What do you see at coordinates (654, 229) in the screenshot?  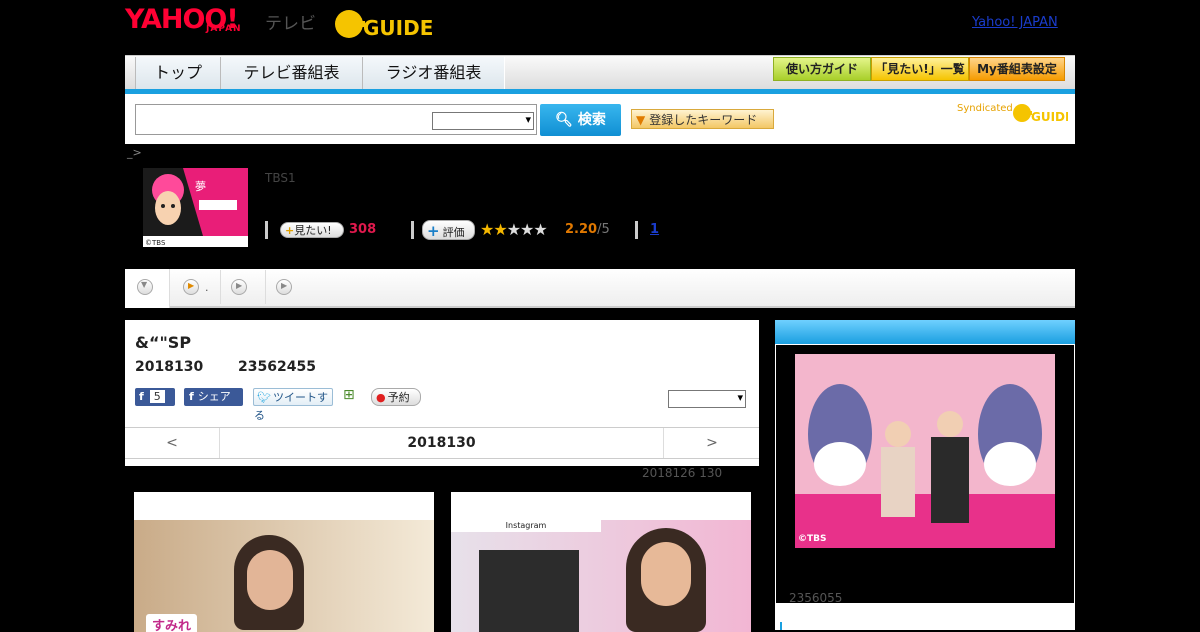 I see `review-count-link: 1` at bounding box center [654, 229].